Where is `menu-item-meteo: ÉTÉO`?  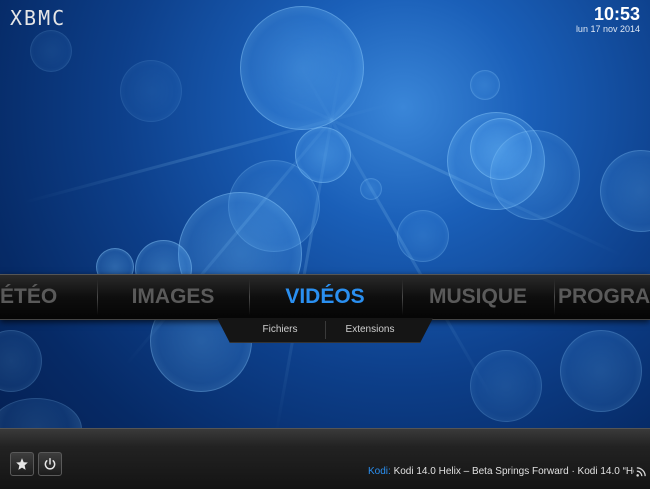 menu-item-meteo: ÉTÉO is located at coordinates (35, 297).